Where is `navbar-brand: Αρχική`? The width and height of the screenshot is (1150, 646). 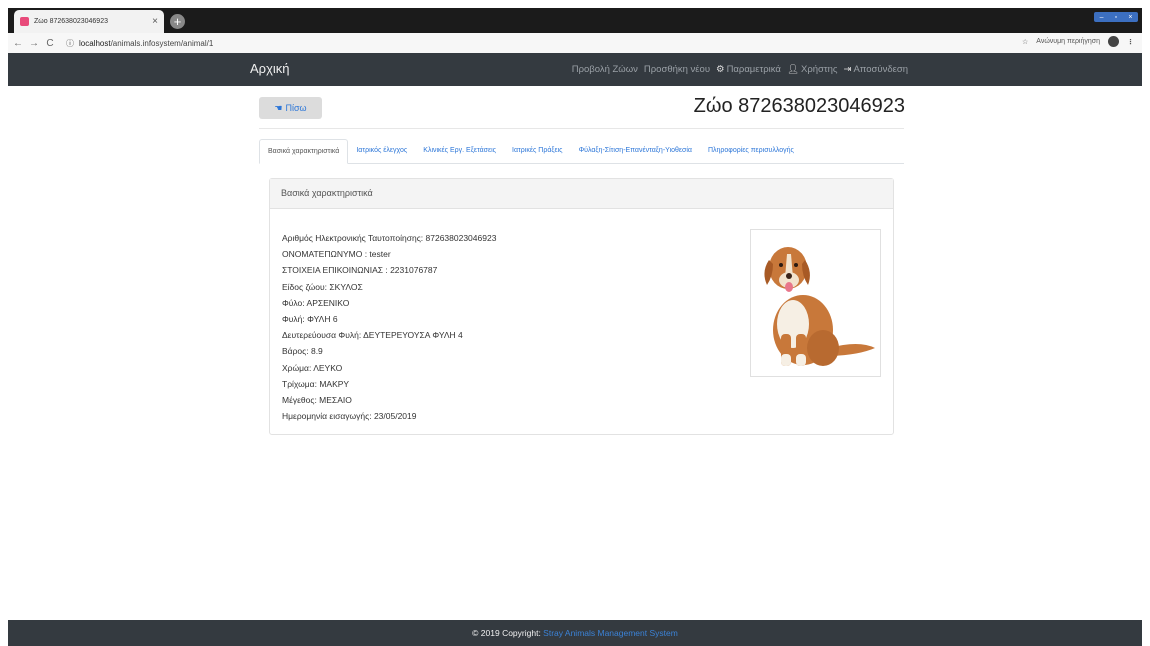
navbar-brand: Αρχική is located at coordinates (270, 68).